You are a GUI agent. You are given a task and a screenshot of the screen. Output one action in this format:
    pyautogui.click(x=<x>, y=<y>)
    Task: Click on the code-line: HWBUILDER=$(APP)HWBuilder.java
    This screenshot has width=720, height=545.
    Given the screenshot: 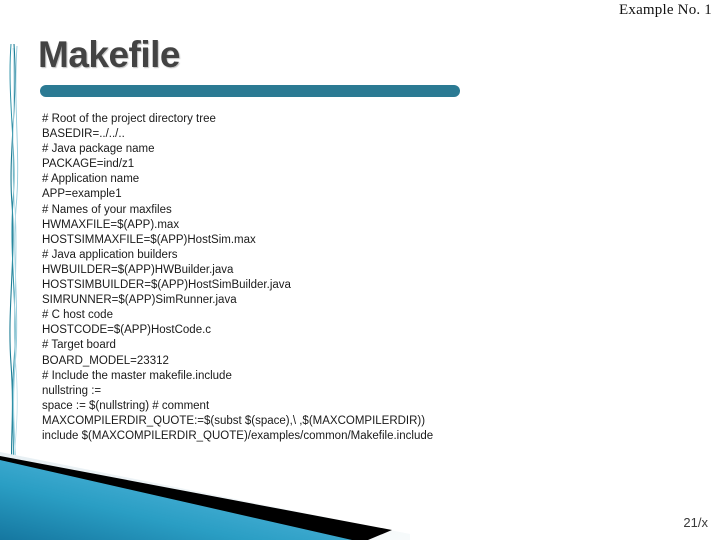 What is the action you would take?
    pyautogui.click(x=138, y=269)
    